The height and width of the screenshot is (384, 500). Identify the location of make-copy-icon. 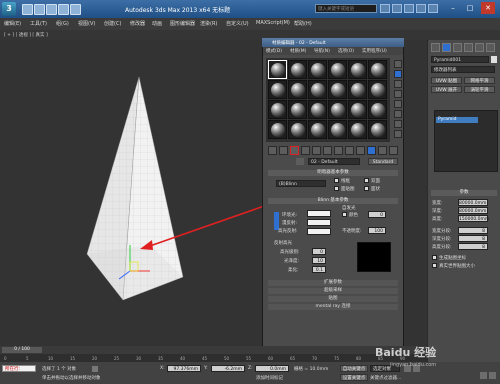
(316, 150).